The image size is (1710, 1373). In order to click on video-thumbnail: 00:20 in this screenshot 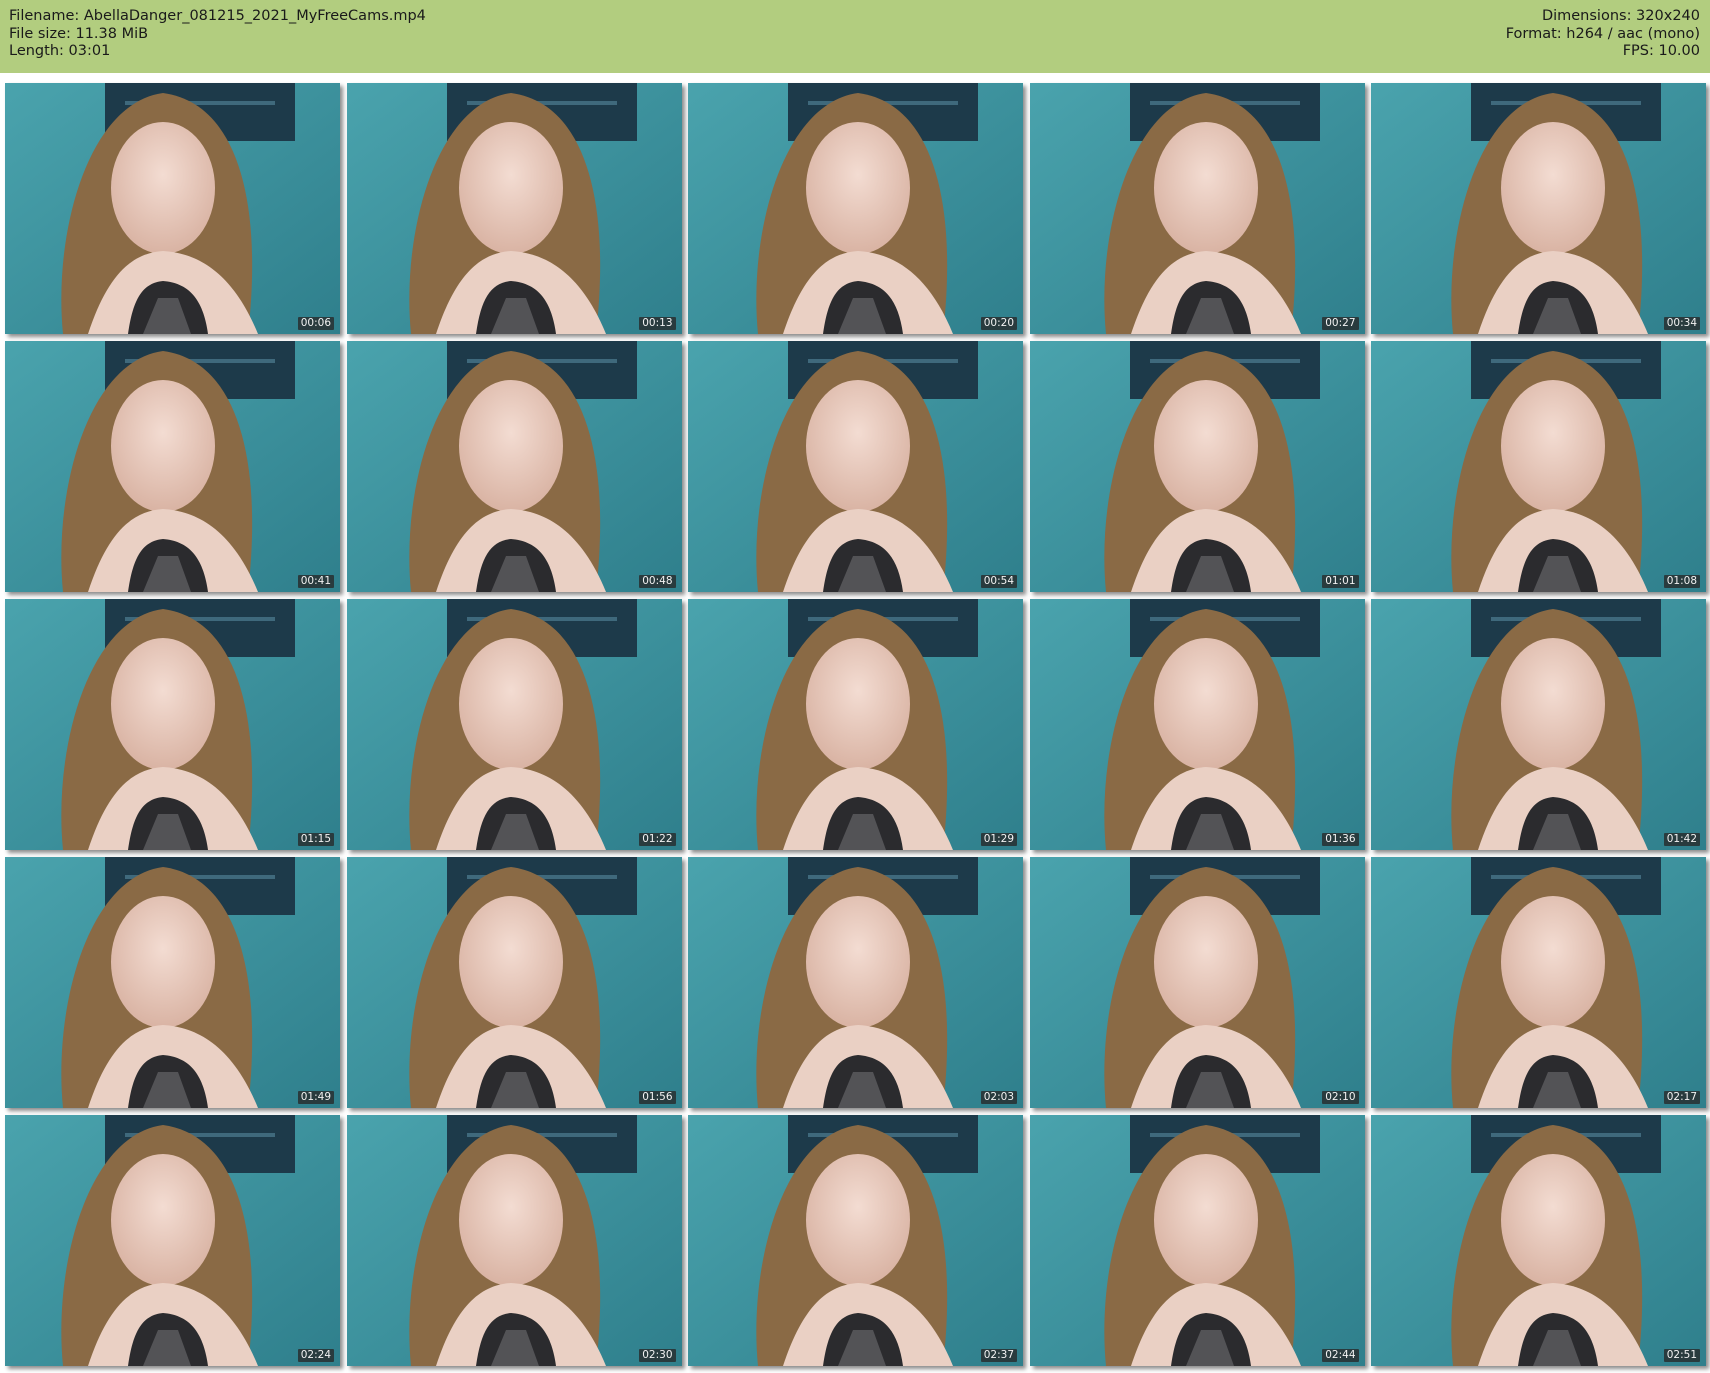, I will do `click(855, 208)`.